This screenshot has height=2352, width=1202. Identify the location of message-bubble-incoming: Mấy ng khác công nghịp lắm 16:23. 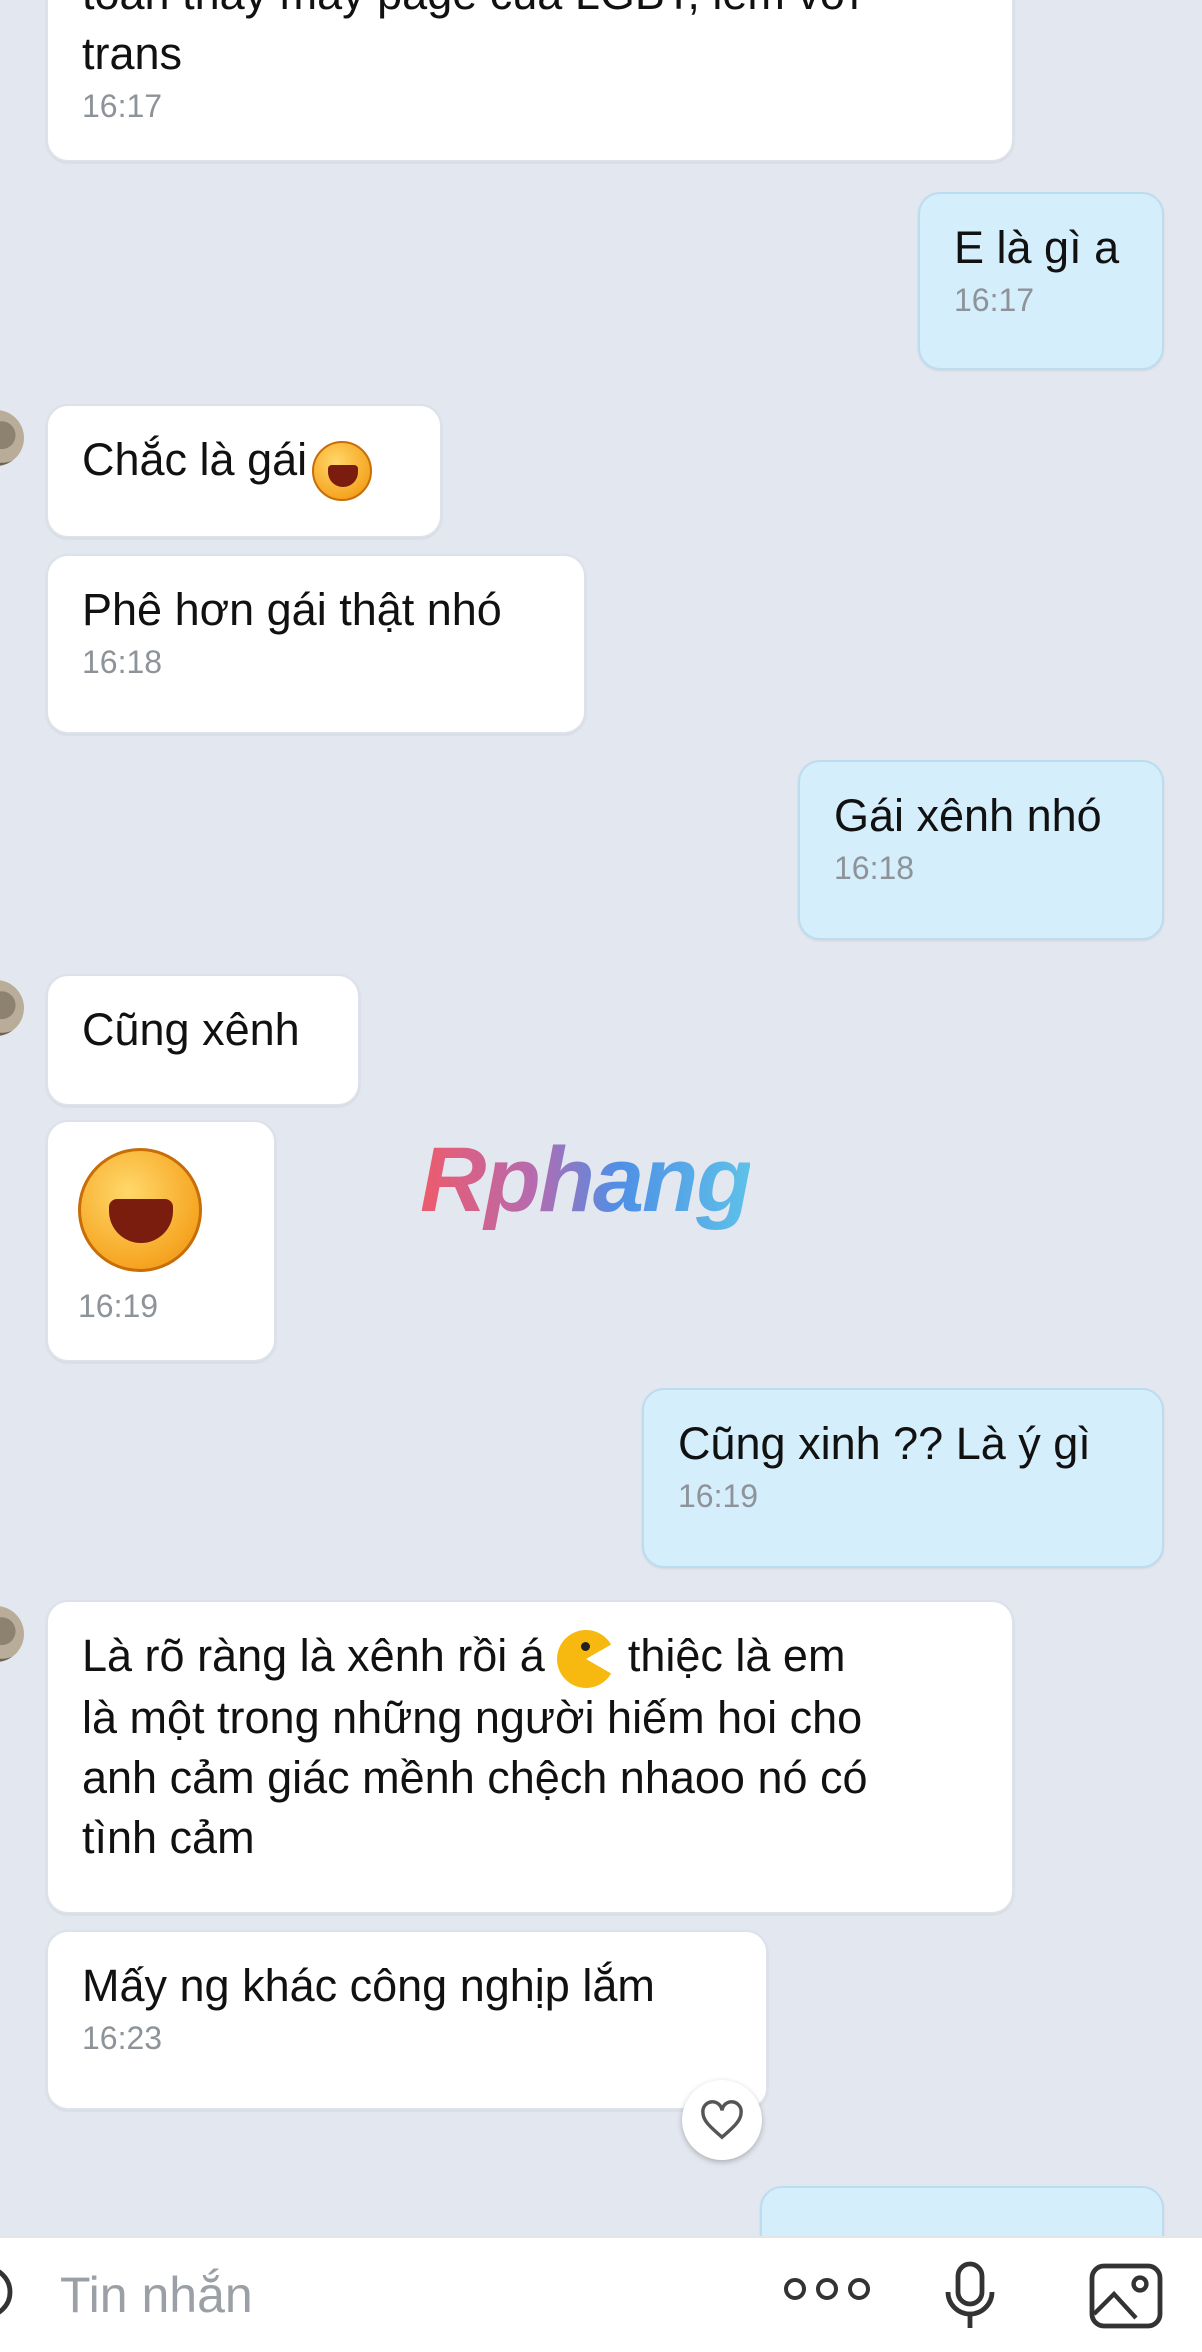
(407, 2020).